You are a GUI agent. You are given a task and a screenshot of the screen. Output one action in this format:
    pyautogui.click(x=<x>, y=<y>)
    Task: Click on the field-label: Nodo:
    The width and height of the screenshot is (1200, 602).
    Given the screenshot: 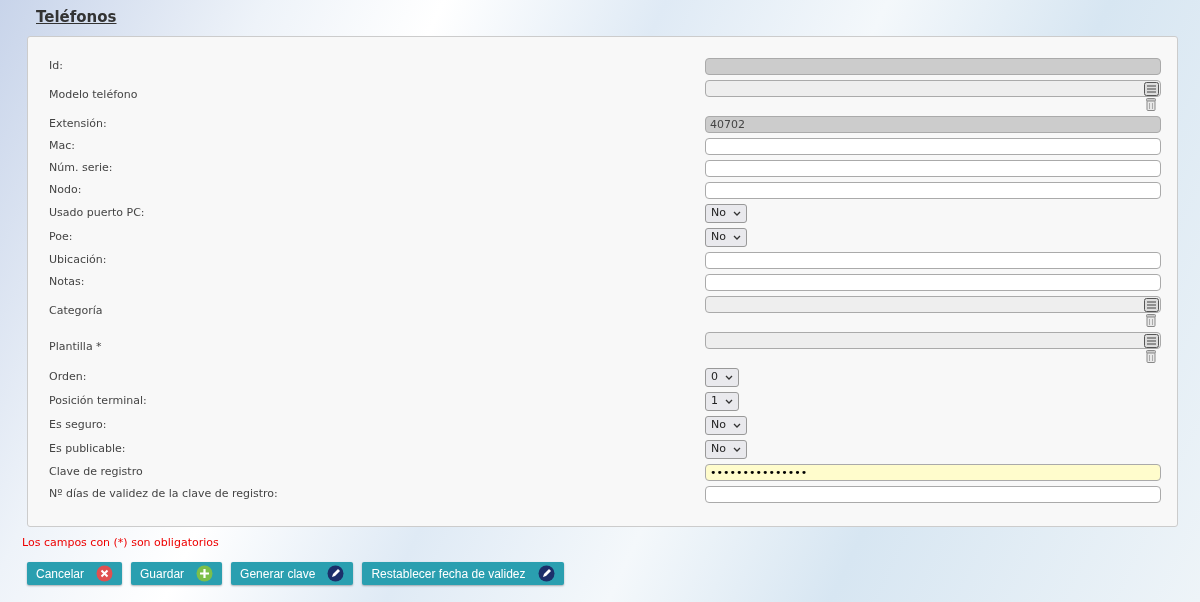 What is the action you would take?
    pyautogui.click(x=66, y=189)
    